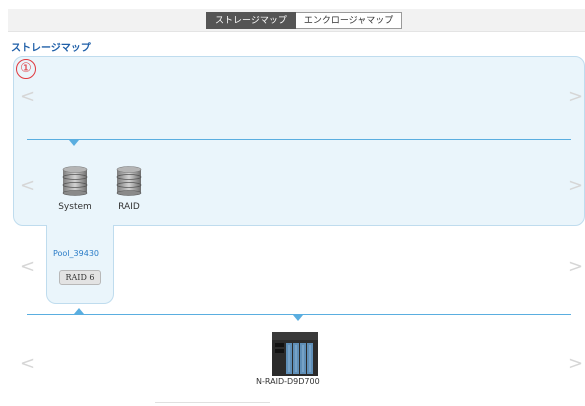 This screenshot has height=406, width=585. Describe the element at coordinates (349, 20) in the screenshot. I see `tab-enclosure-map: エンクロージャマップ` at that location.